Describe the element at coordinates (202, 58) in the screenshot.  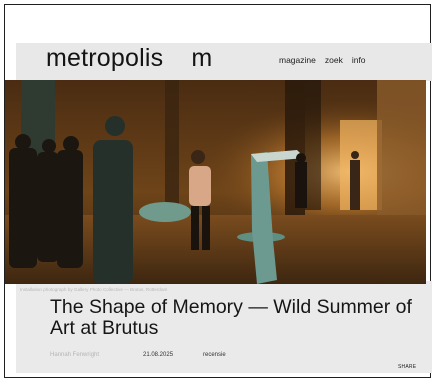
I see `logo-letter: m` at that location.